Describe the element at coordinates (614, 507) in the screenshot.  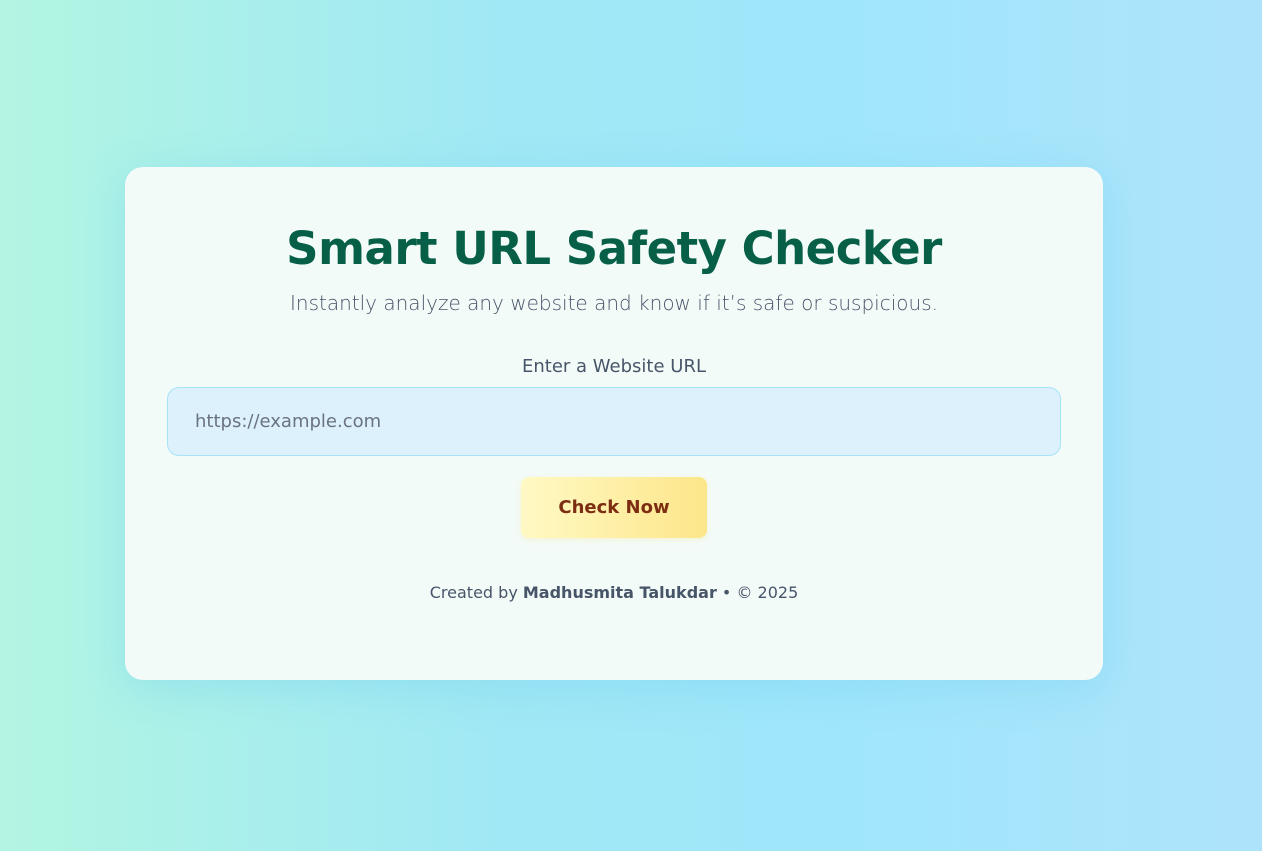
I see `check-now-button: Check Now` at that location.